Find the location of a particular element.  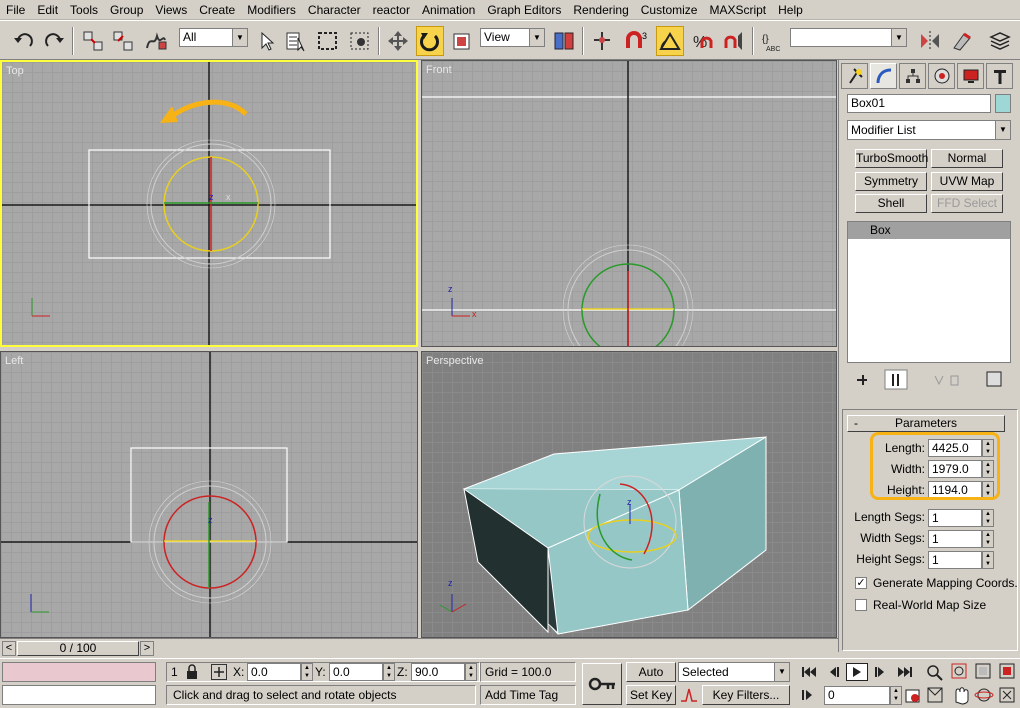

align-icon is located at coordinates (962, 41).